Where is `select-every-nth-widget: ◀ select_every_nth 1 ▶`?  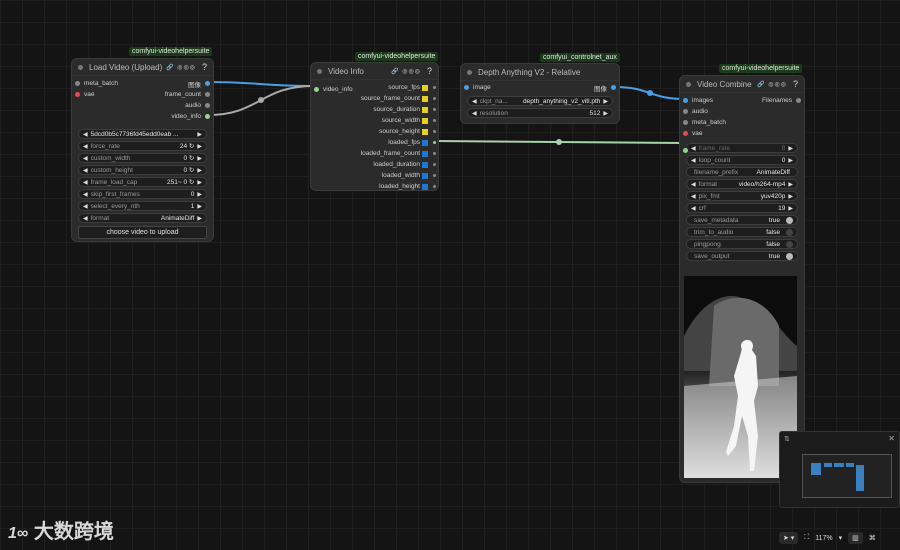 select-every-nth-widget: ◀ select_every_nth 1 ▶ is located at coordinates (142, 206).